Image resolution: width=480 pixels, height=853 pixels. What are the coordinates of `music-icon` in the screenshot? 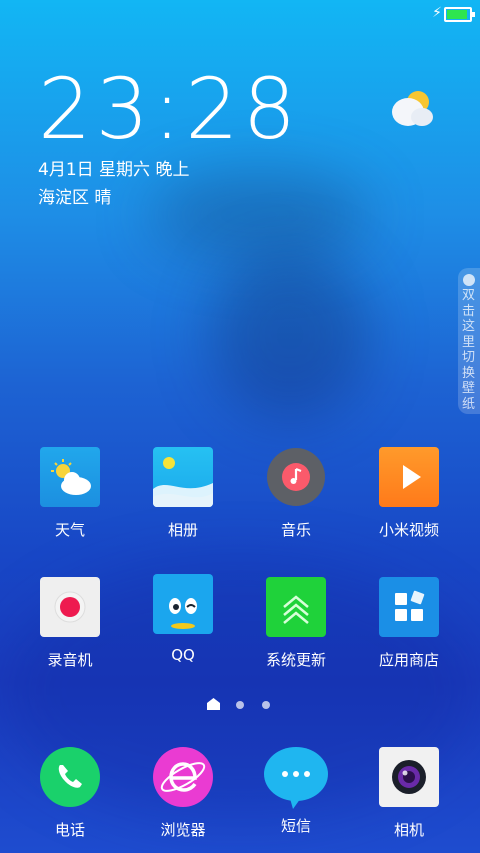 It's located at (296, 477).